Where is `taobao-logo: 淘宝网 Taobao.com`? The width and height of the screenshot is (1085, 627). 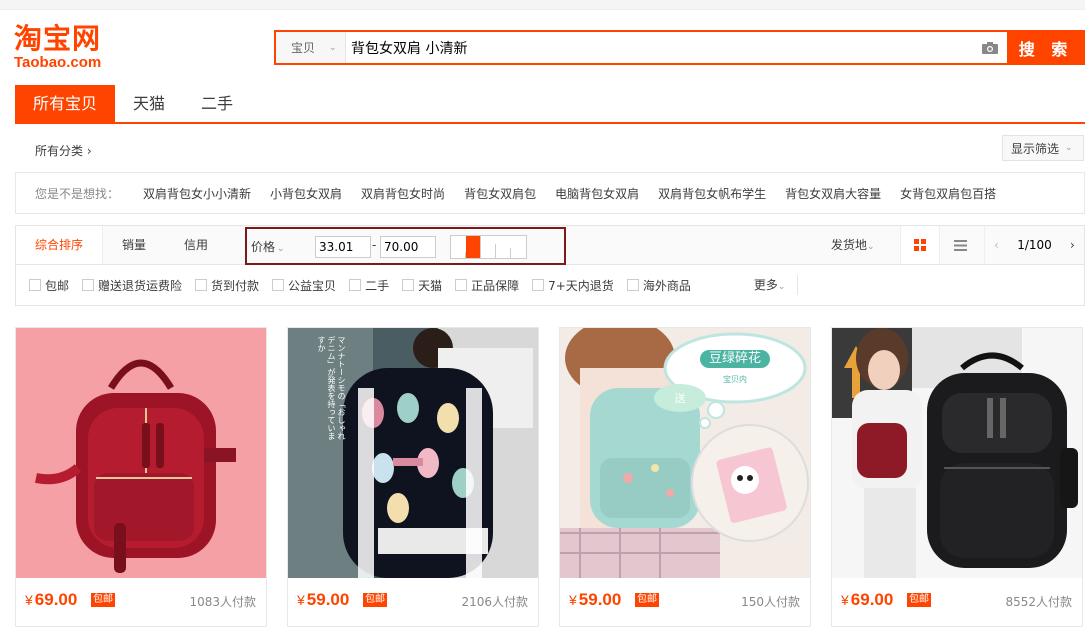
taobao-logo: 淘宝网 Taobao.com is located at coordinates (69, 49).